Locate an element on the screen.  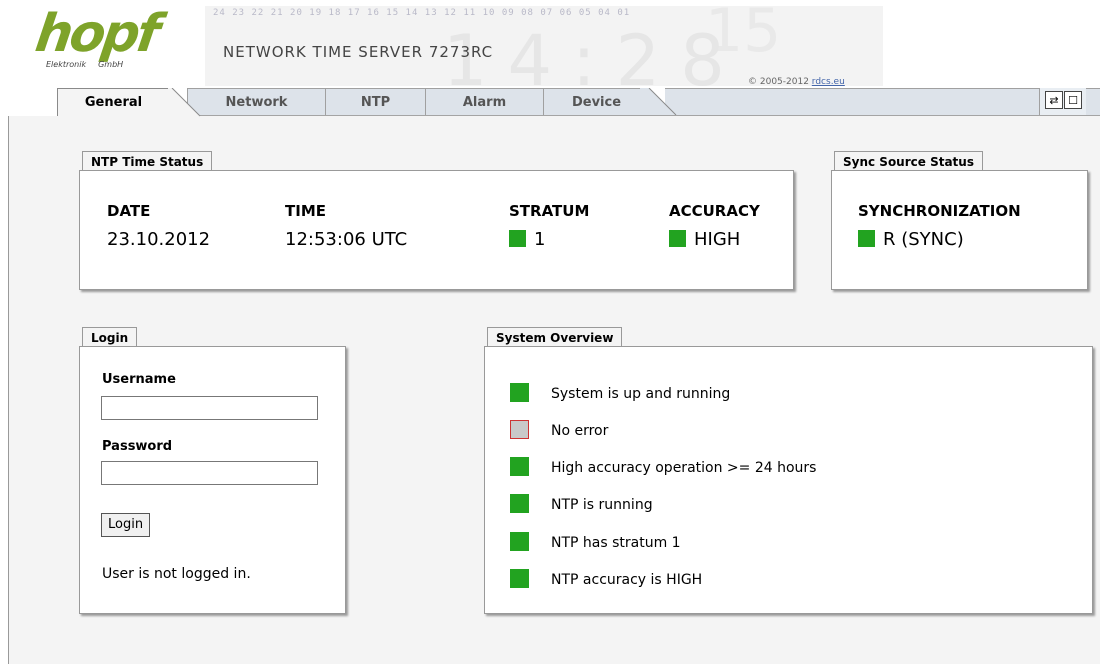
tab-device: Device is located at coordinates (596, 101).